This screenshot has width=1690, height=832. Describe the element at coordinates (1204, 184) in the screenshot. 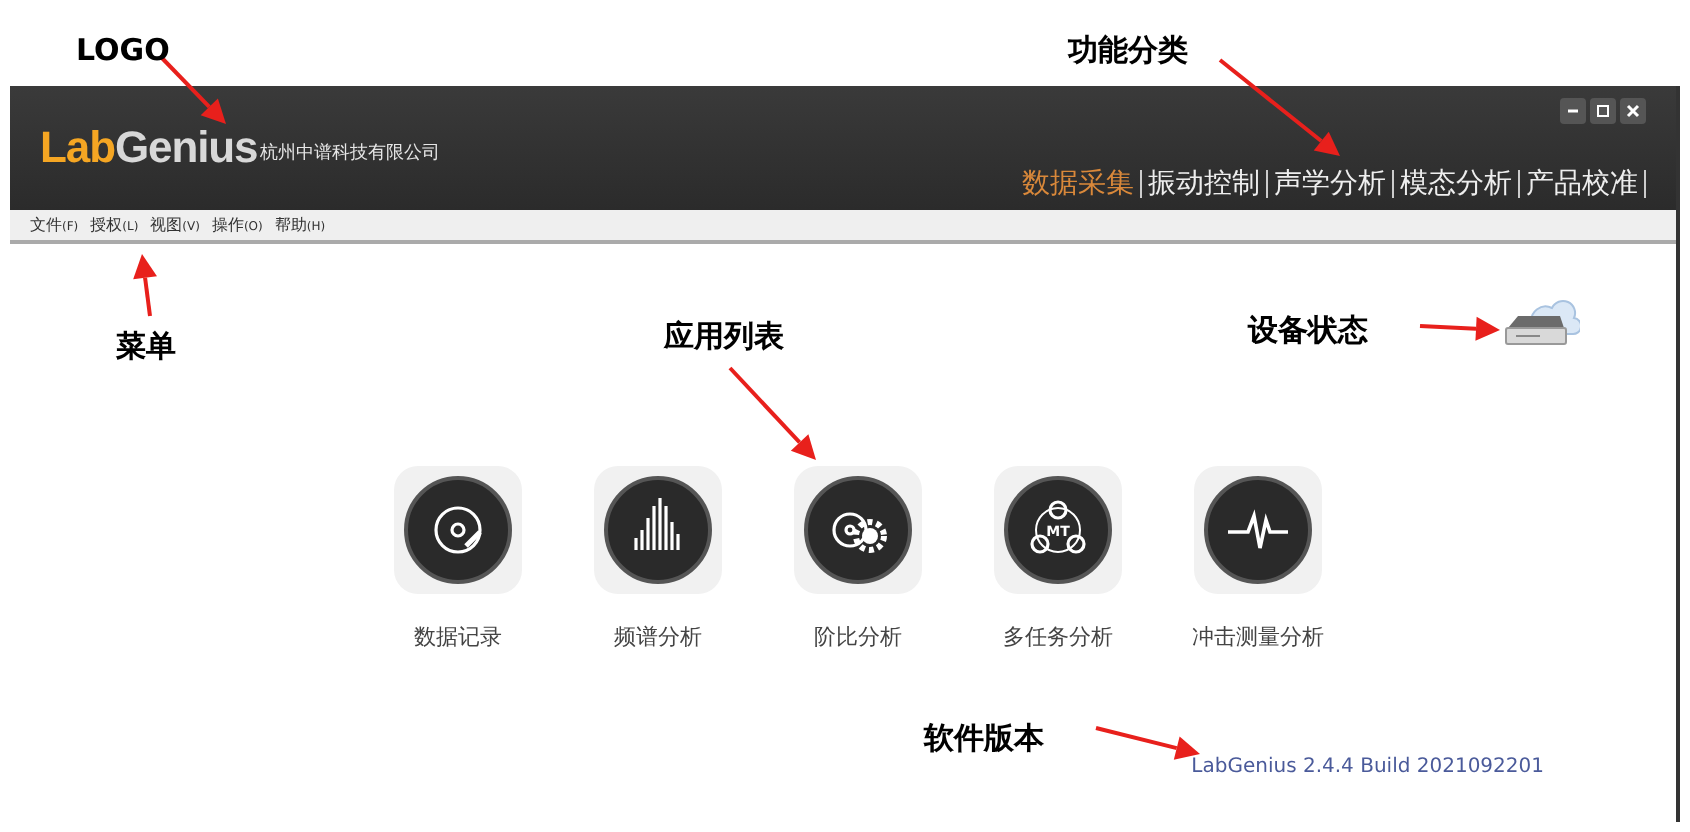

I see `nav-tab: 振动控制` at that location.